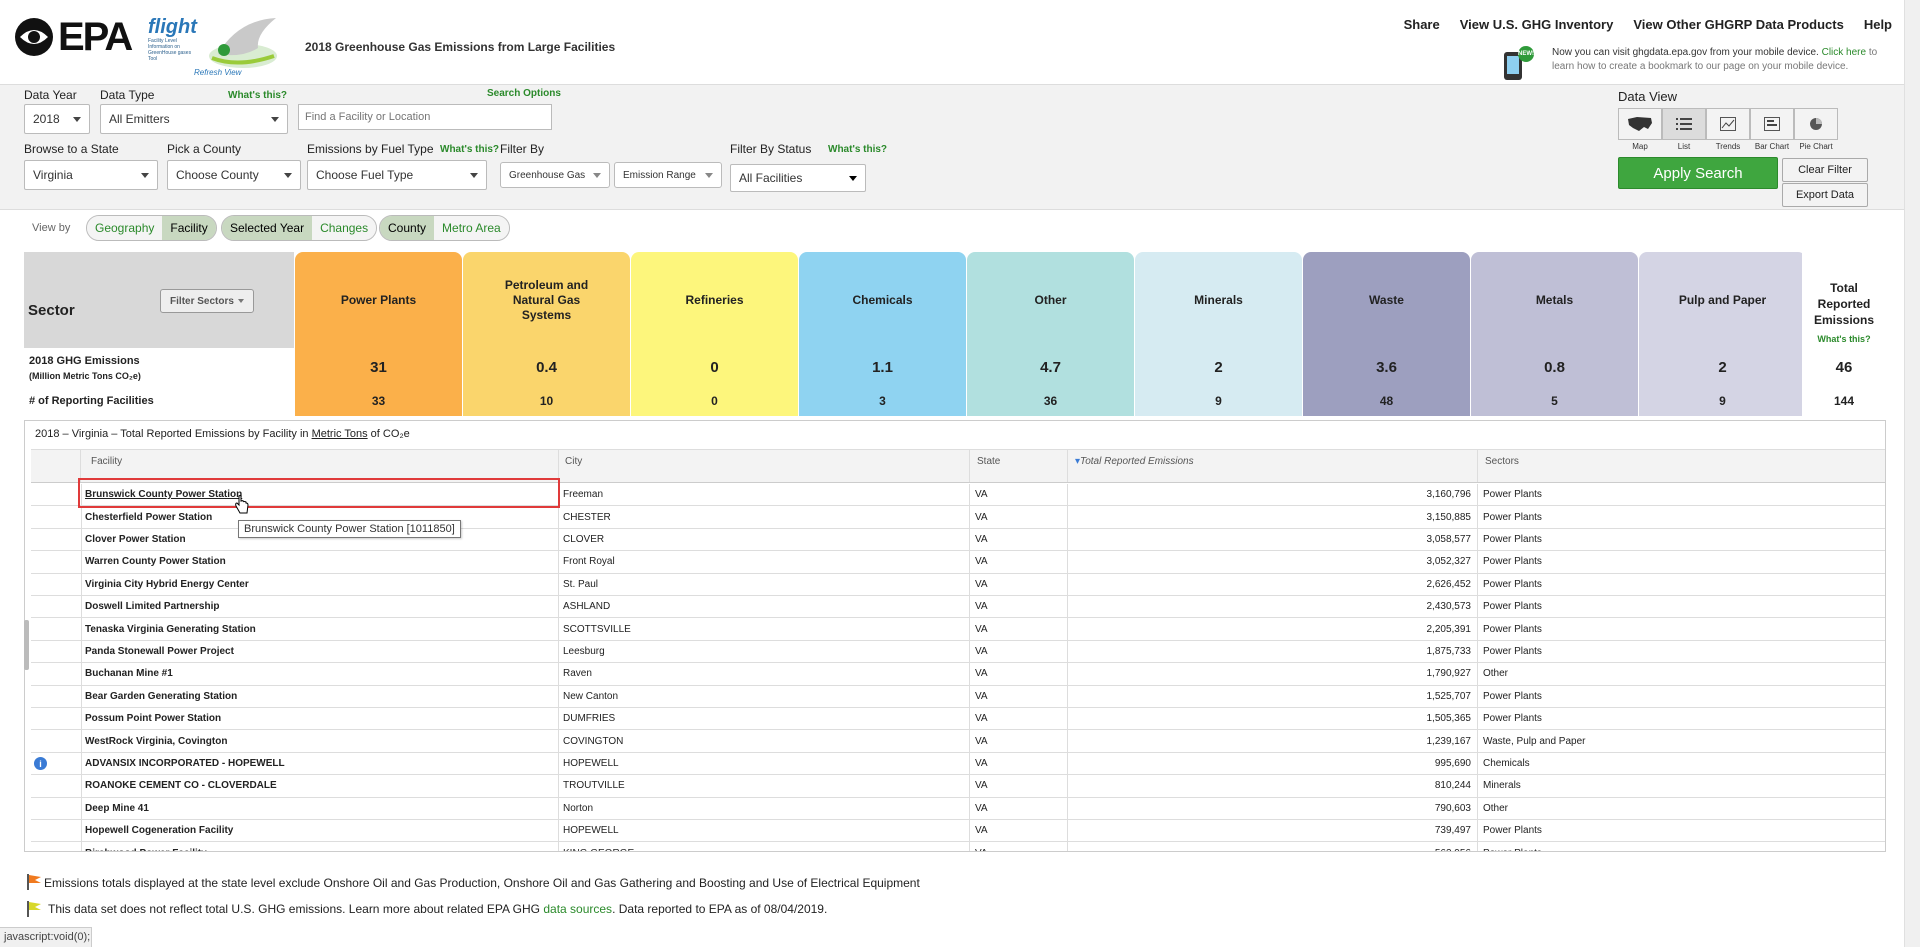 This screenshot has width=1920, height=947. Describe the element at coordinates (217, 72) in the screenshot. I see `refresh-view-link: Refresh View` at that location.